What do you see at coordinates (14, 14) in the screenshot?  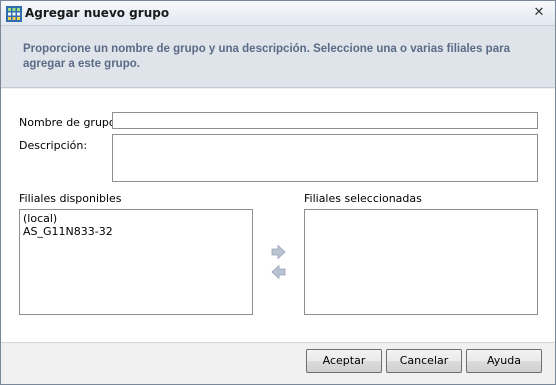 I see `group-app-icon` at bounding box center [14, 14].